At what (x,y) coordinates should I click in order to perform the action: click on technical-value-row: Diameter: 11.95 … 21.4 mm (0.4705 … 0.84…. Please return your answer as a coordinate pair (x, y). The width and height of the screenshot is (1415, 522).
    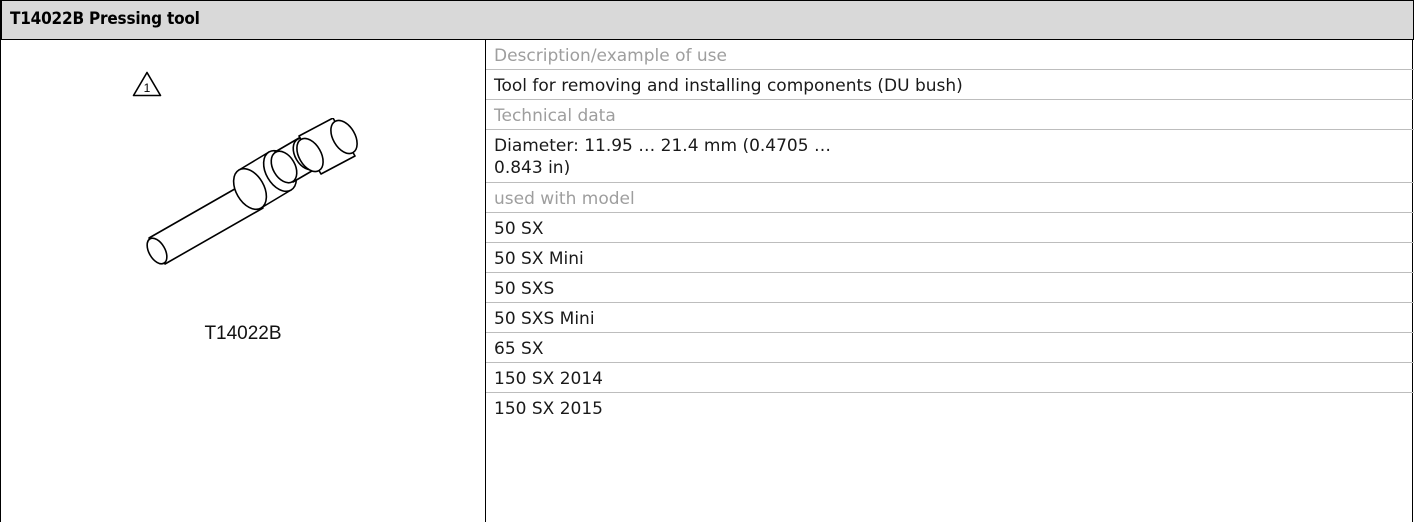
    Looking at the image, I should click on (950, 156).